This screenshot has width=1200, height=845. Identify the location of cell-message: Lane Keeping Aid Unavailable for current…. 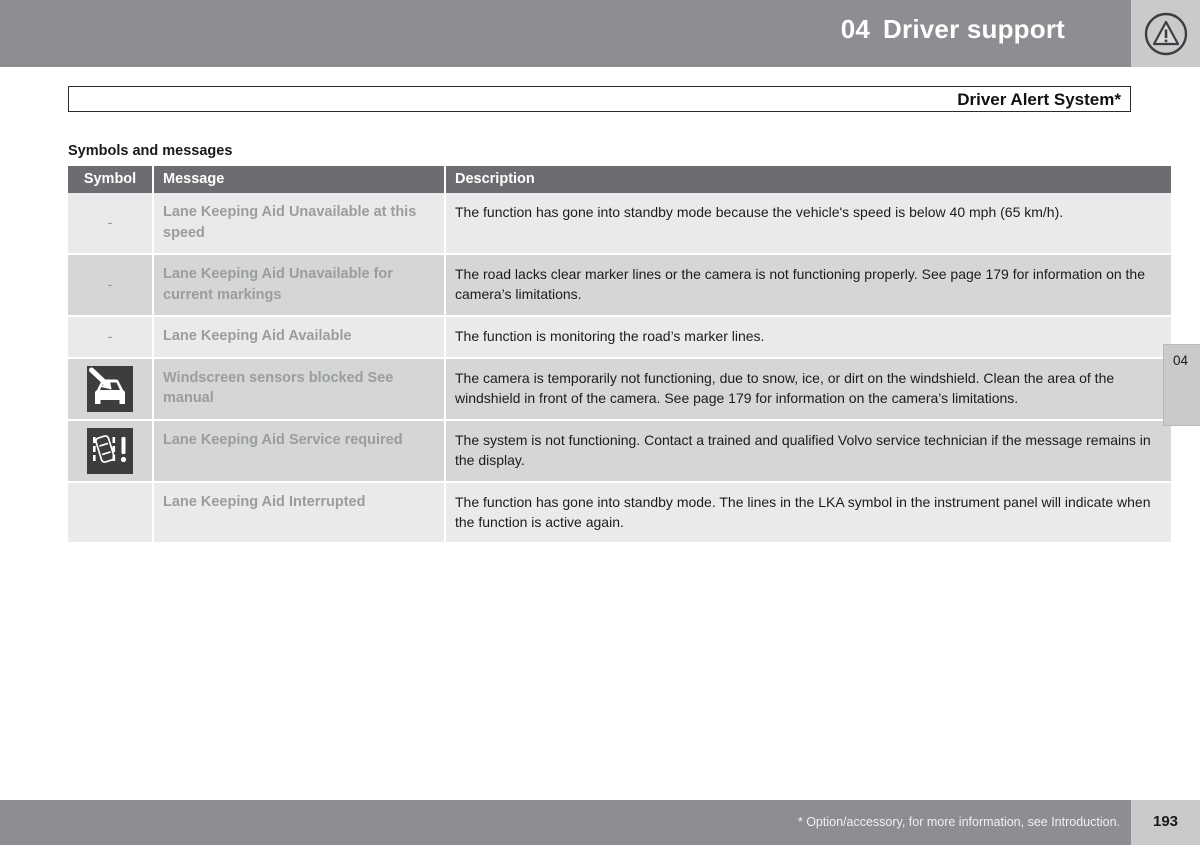
(299, 286).